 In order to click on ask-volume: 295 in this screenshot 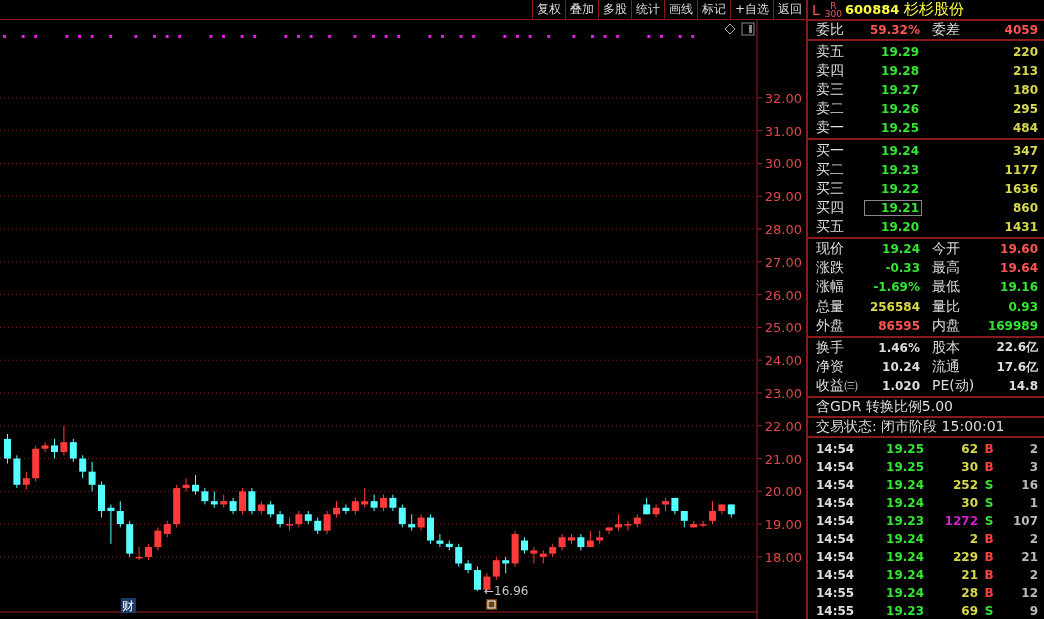, I will do `click(1024, 108)`.